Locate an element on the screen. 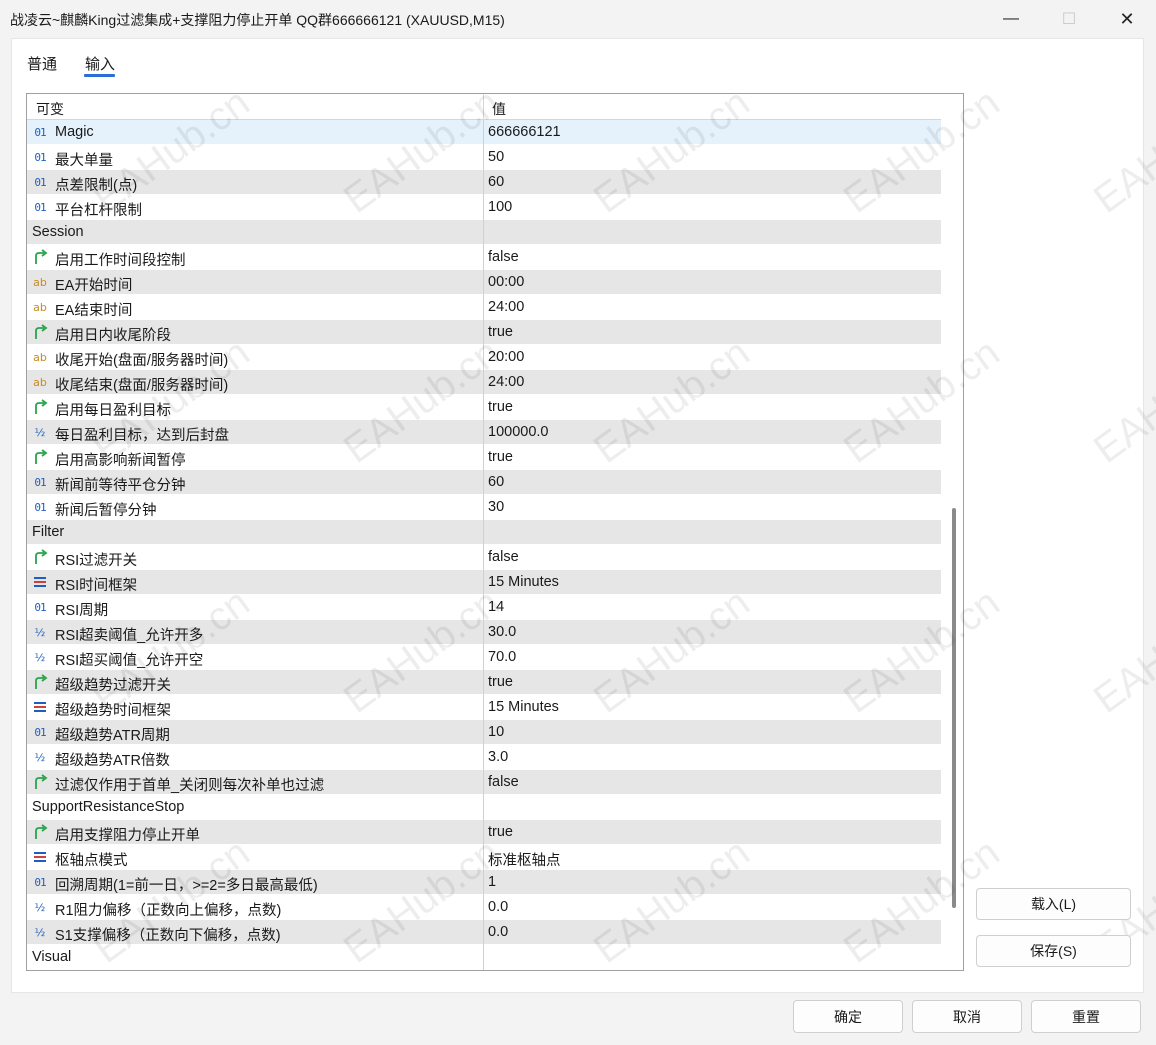 Image resolution: width=1156 pixels, height=1045 pixels. parameter-name: RSI超卖阈值_允许开多 is located at coordinates (129, 636).